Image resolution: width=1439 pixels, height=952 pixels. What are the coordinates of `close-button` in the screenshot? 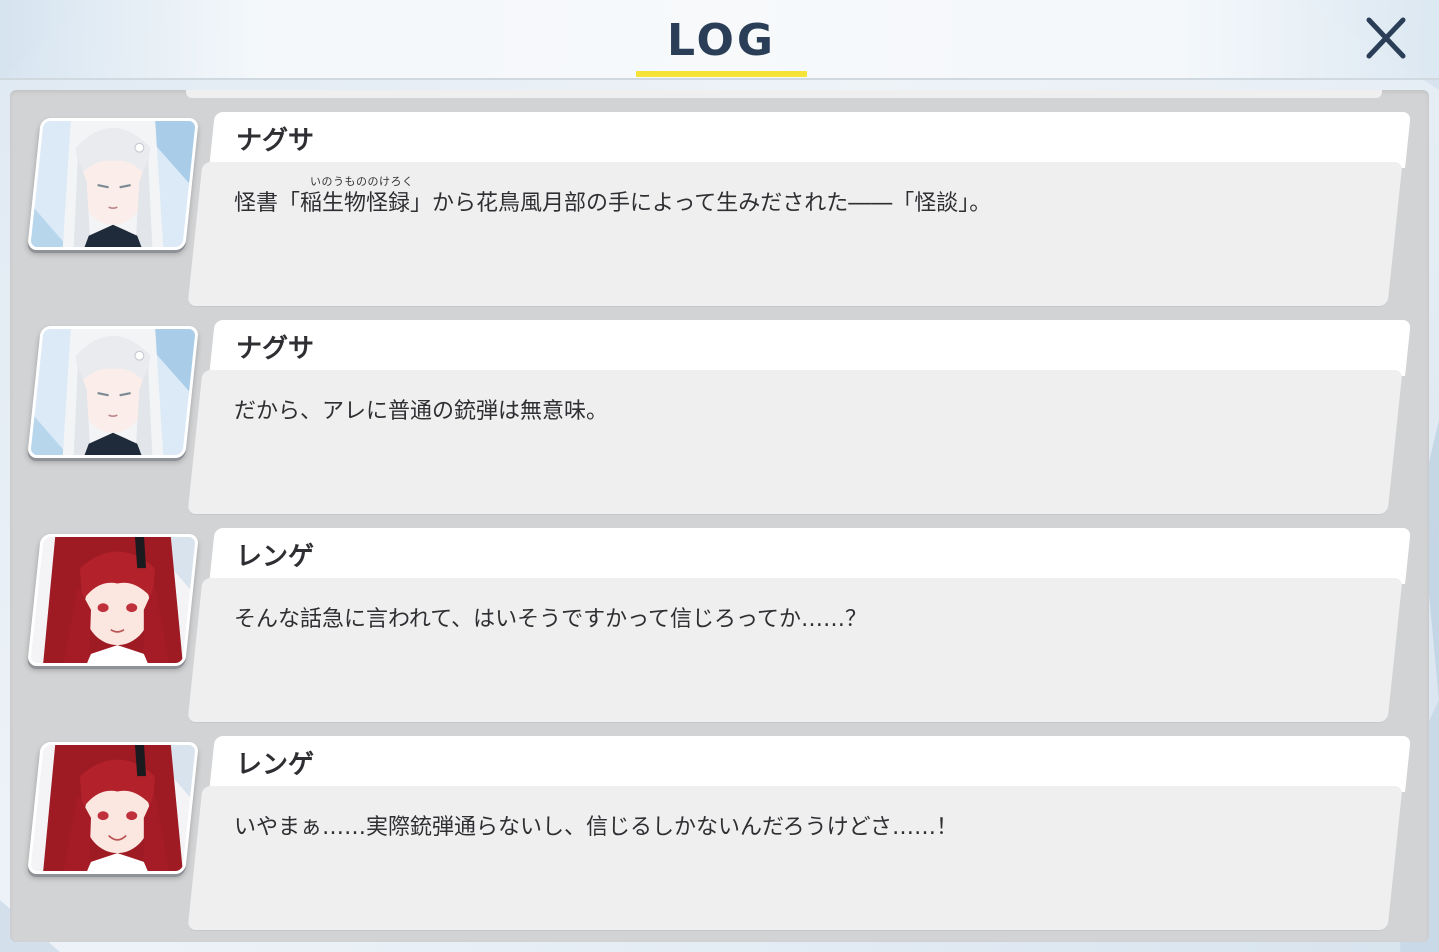 It's located at (1386, 38).